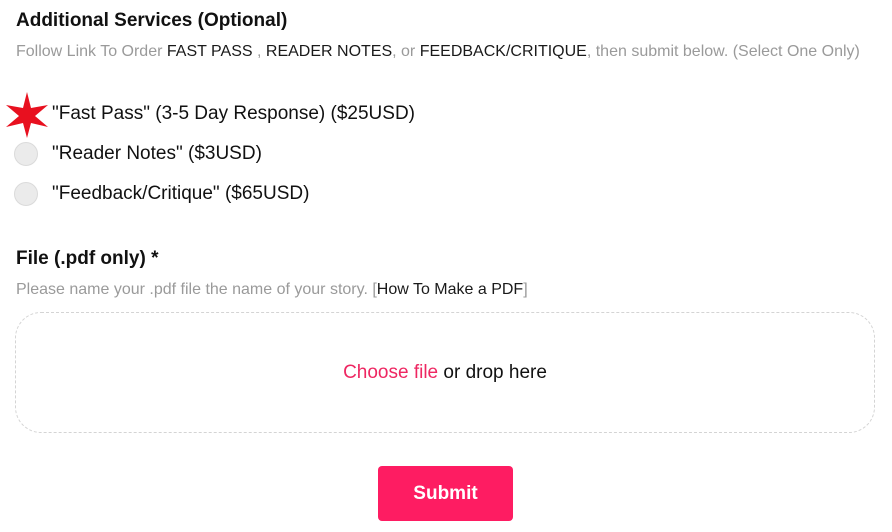 Image resolution: width=892 pixels, height=532 pixels. What do you see at coordinates (492, 372) in the screenshot?
I see `drop-here-text: or drop here` at bounding box center [492, 372].